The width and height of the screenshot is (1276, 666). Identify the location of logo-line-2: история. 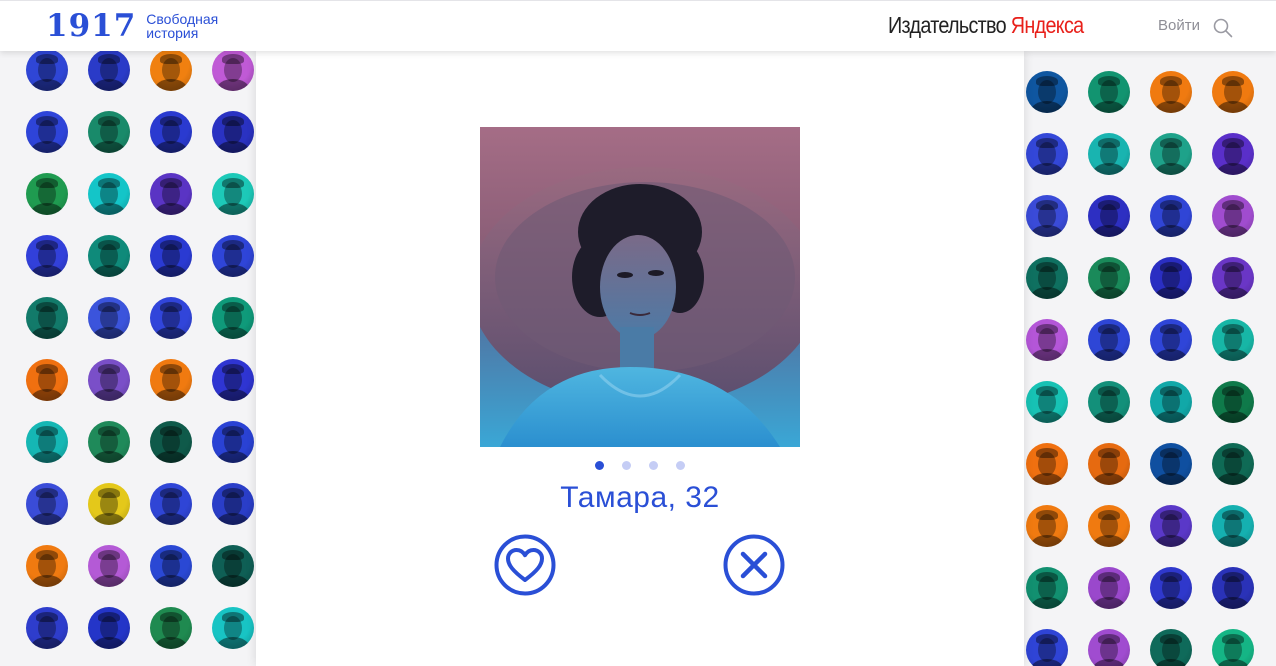
(172, 33).